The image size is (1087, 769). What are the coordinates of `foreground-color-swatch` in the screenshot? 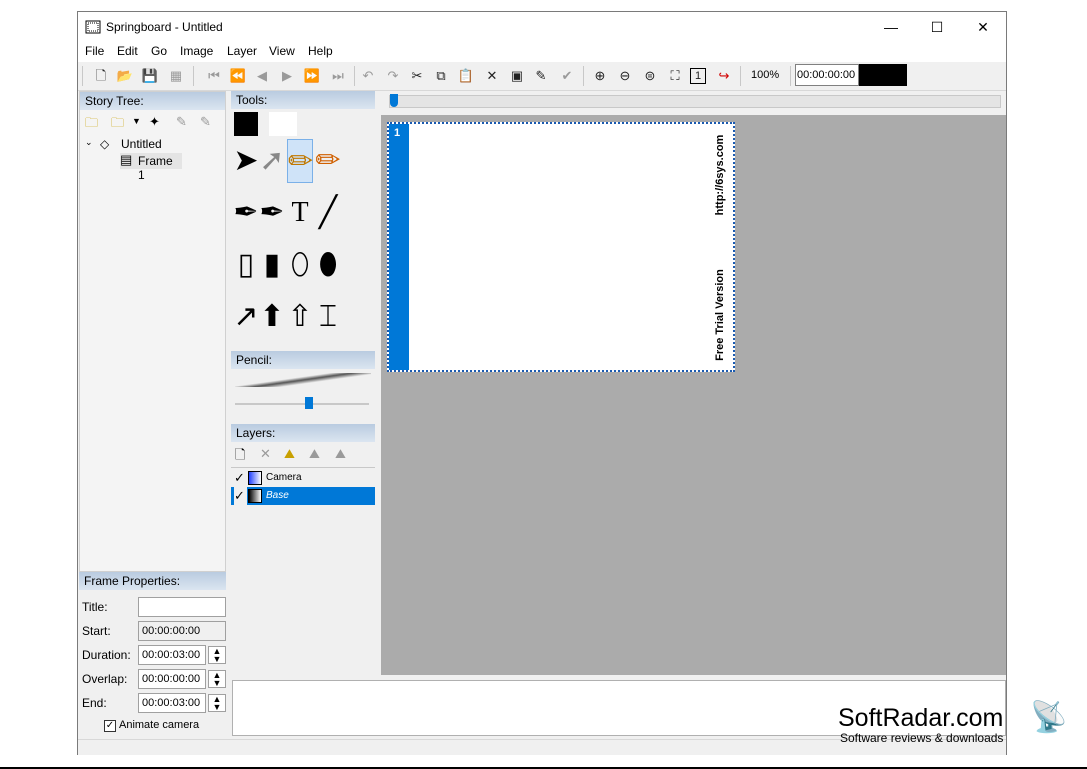 It's located at (246, 124).